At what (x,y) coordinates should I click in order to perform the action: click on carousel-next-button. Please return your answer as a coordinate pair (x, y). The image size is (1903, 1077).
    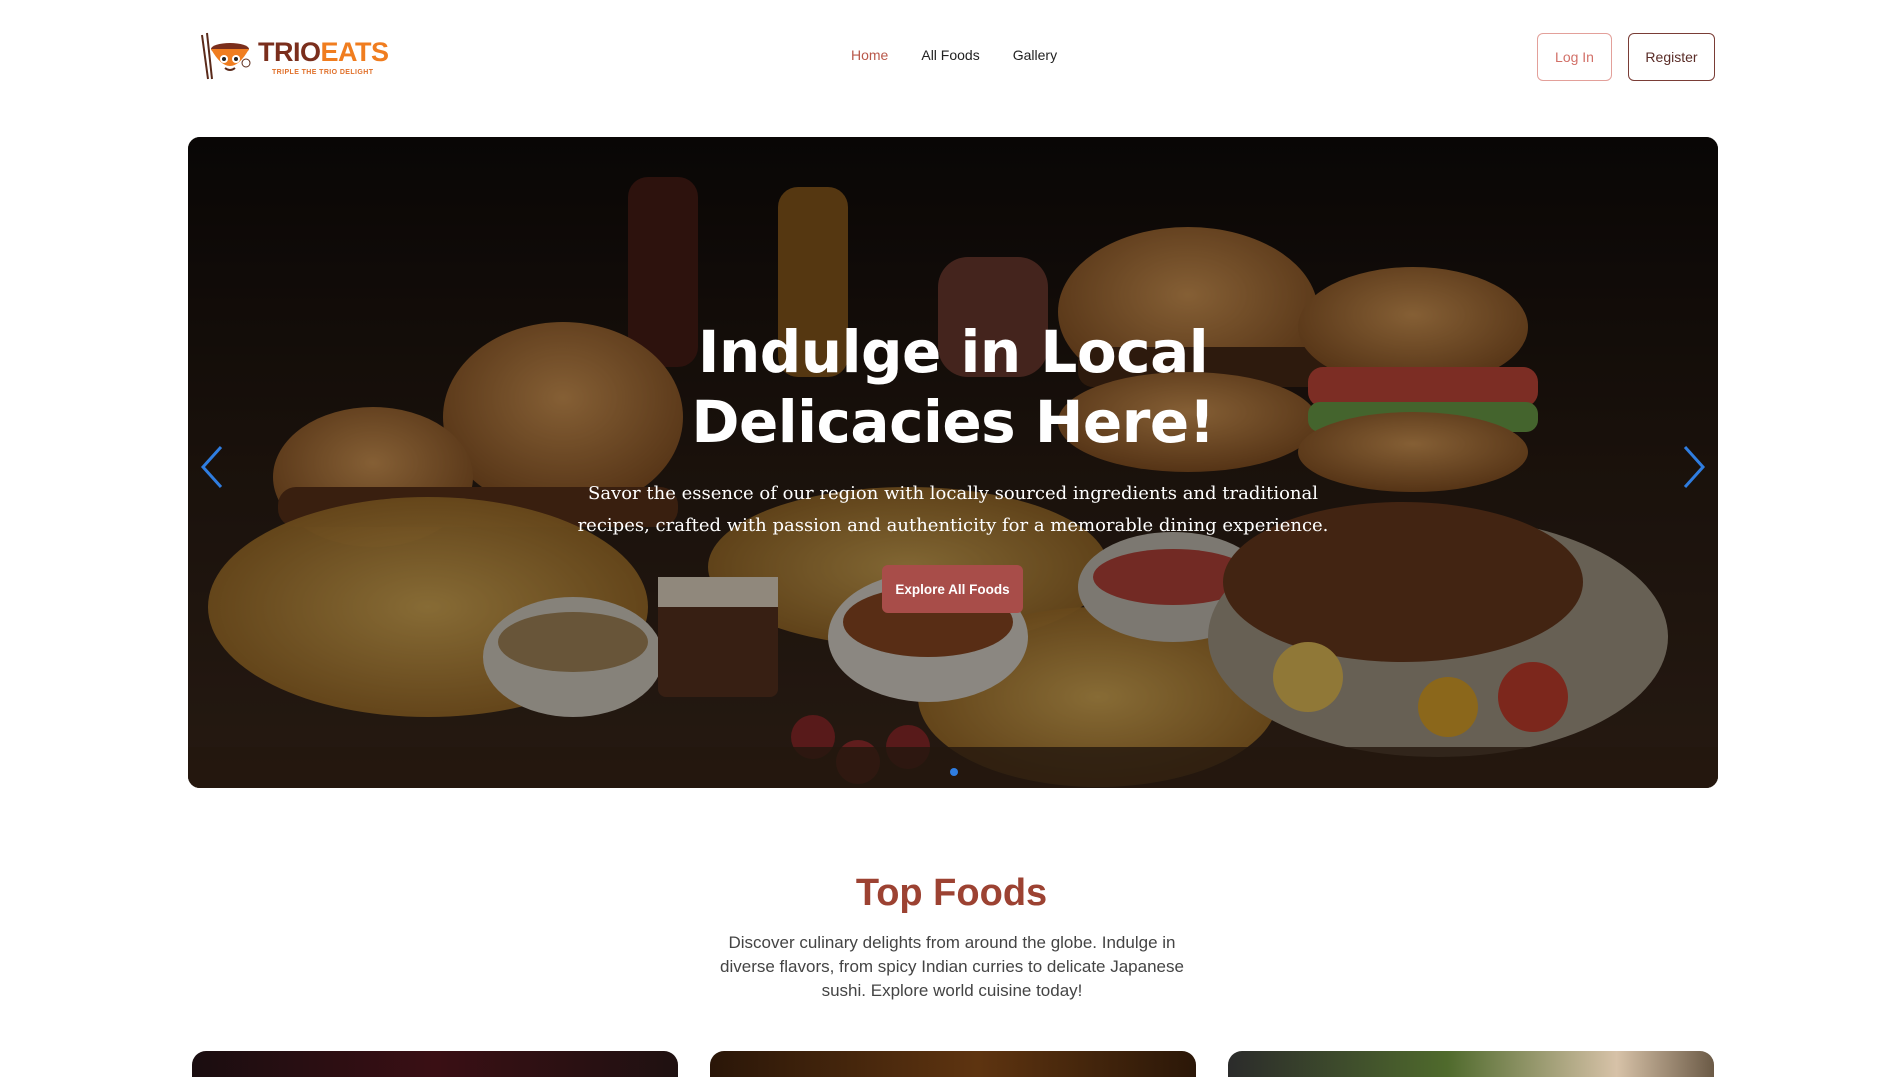
    Looking at the image, I should click on (1694, 467).